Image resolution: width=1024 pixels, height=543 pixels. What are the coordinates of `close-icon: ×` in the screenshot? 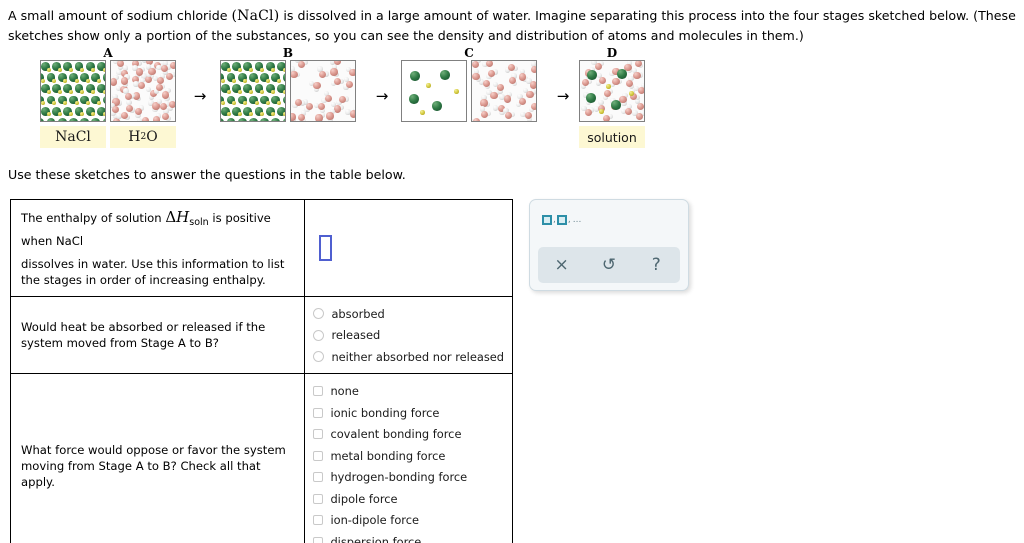 It's located at (562, 265).